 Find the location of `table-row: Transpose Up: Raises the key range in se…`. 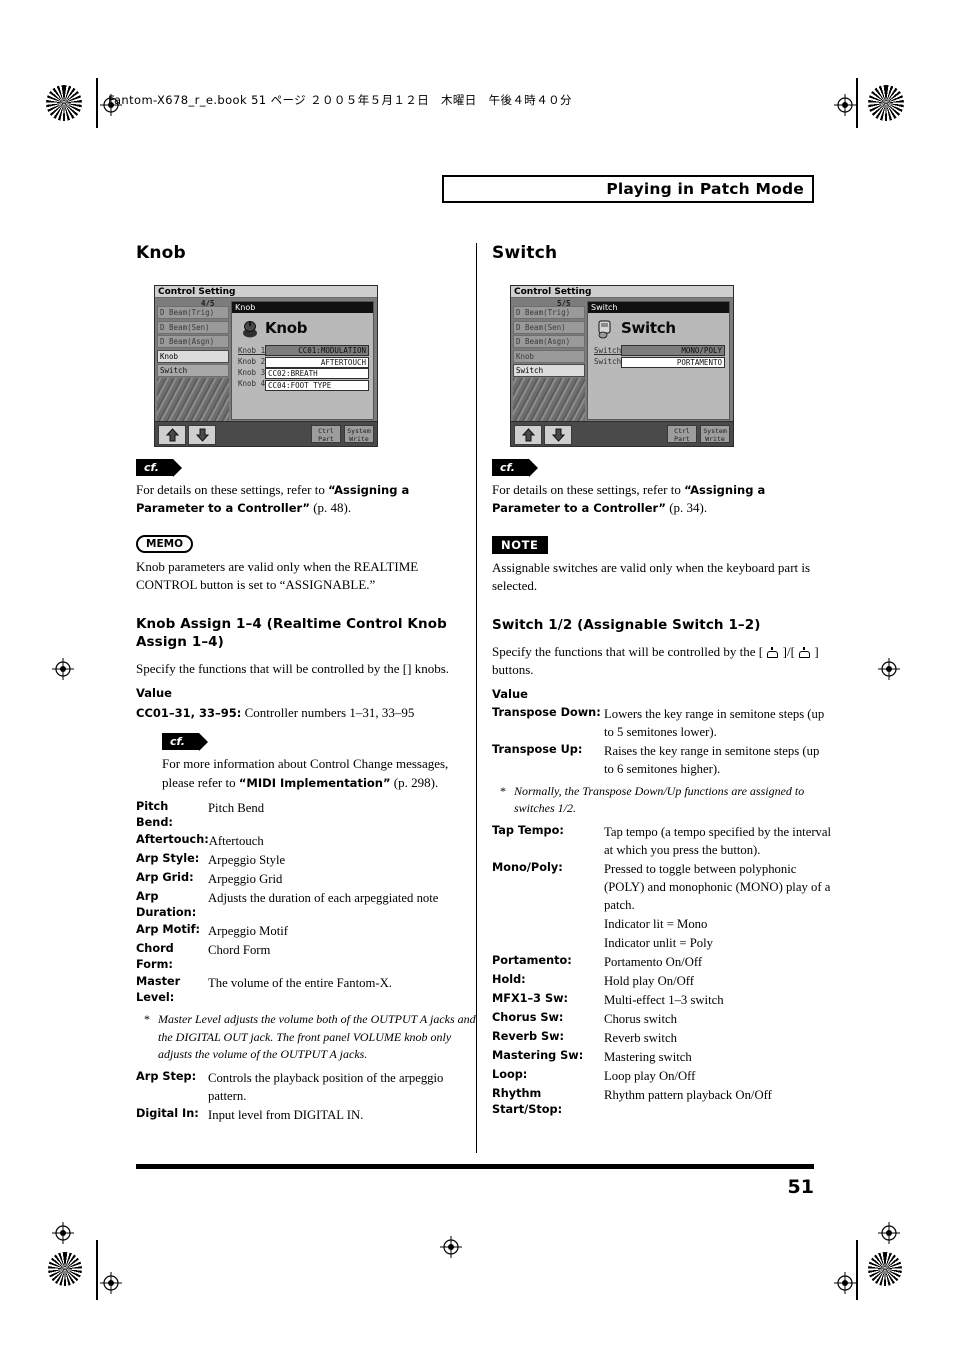

table-row: Transpose Up: Raises the key range in se… is located at coordinates (662, 760).